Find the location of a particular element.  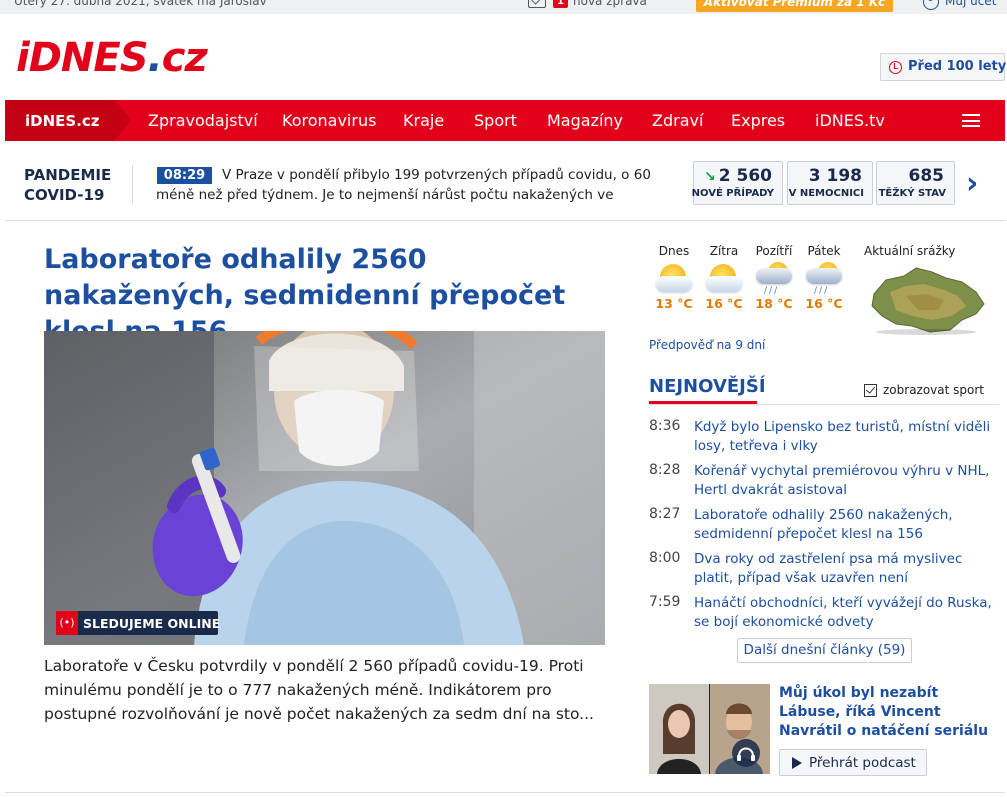

live-badge: (•) SLEDUJEME ONLINE is located at coordinates (138, 623).